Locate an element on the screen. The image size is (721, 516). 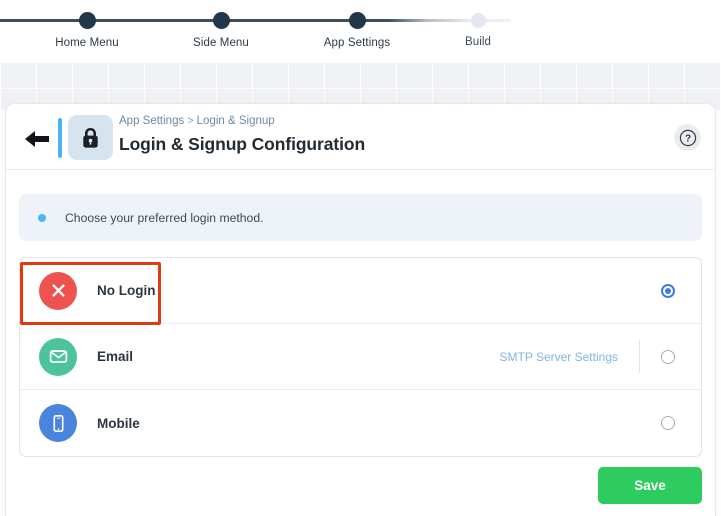
header-accent-bar is located at coordinates (60, 138).